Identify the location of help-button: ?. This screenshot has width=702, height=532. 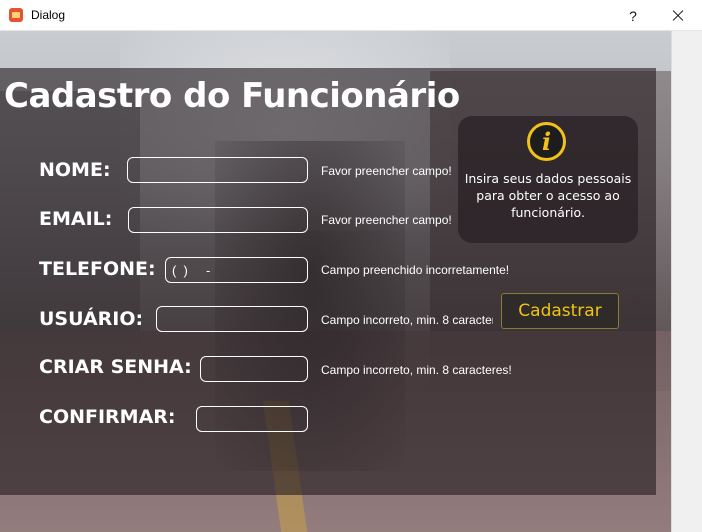
(633, 16).